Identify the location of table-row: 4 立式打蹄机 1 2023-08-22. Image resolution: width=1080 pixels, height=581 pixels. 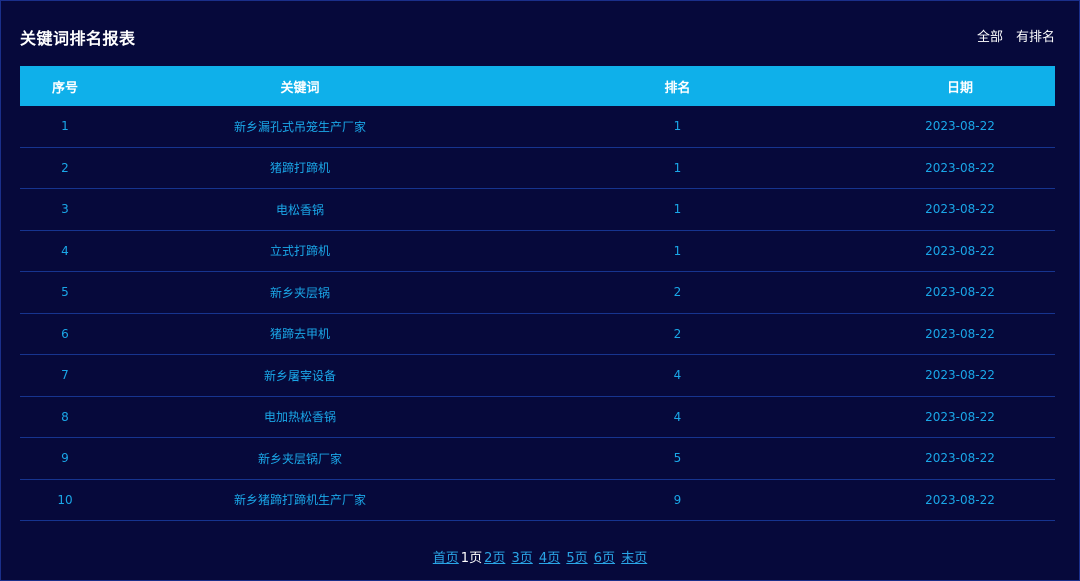
(537, 251).